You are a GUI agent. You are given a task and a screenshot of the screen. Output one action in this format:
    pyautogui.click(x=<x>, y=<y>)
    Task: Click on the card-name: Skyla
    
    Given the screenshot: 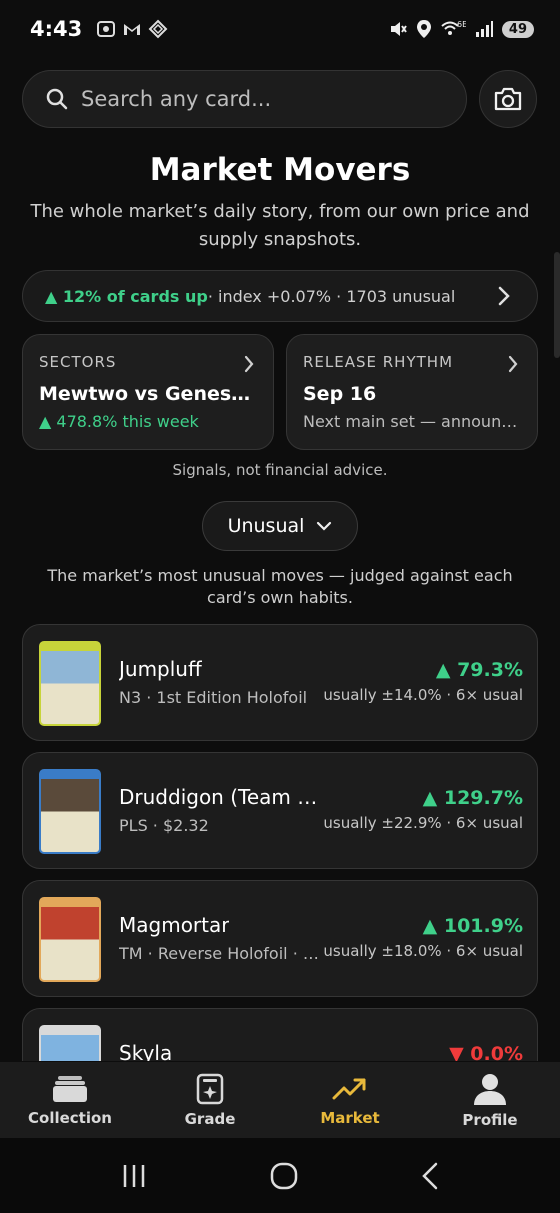 What is the action you would take?
    pyautogui.click(x=146, y=1051)
    